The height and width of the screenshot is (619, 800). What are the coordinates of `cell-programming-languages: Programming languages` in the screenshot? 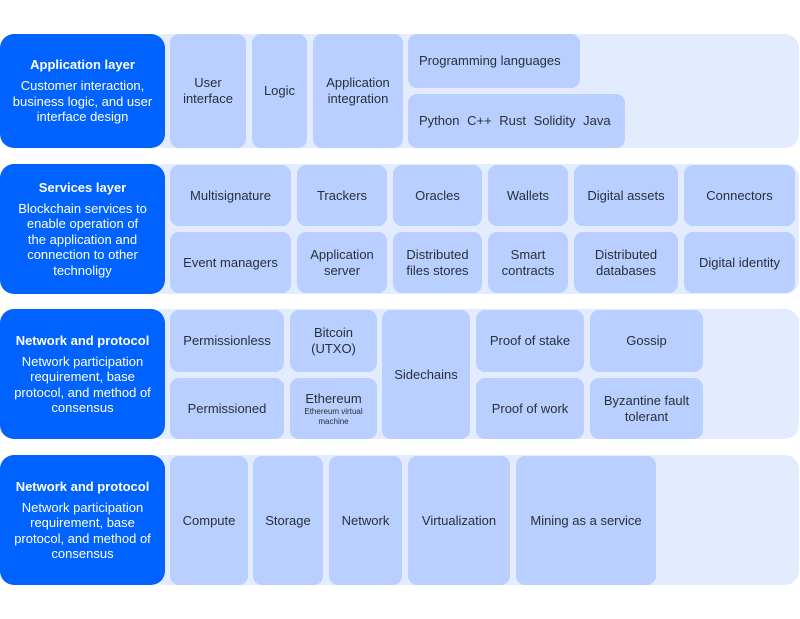 It's located at (494, 61).